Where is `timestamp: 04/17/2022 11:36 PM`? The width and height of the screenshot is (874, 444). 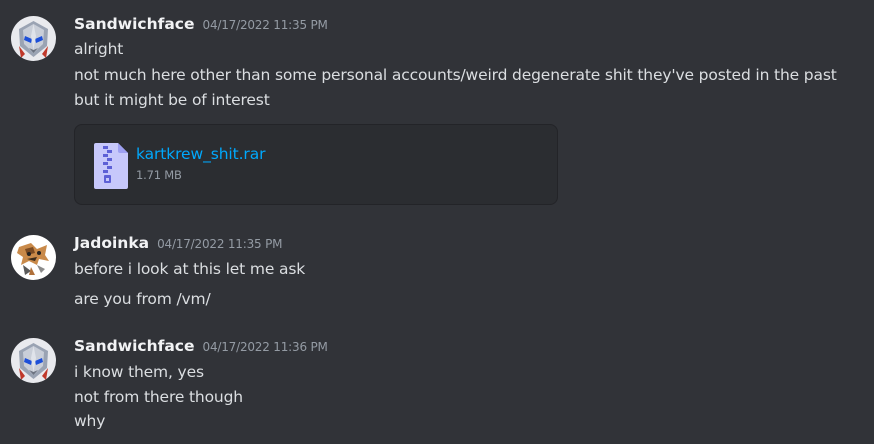 timestamp: 04/17/2022 11:36 PM is located at coordinates (265, 347).